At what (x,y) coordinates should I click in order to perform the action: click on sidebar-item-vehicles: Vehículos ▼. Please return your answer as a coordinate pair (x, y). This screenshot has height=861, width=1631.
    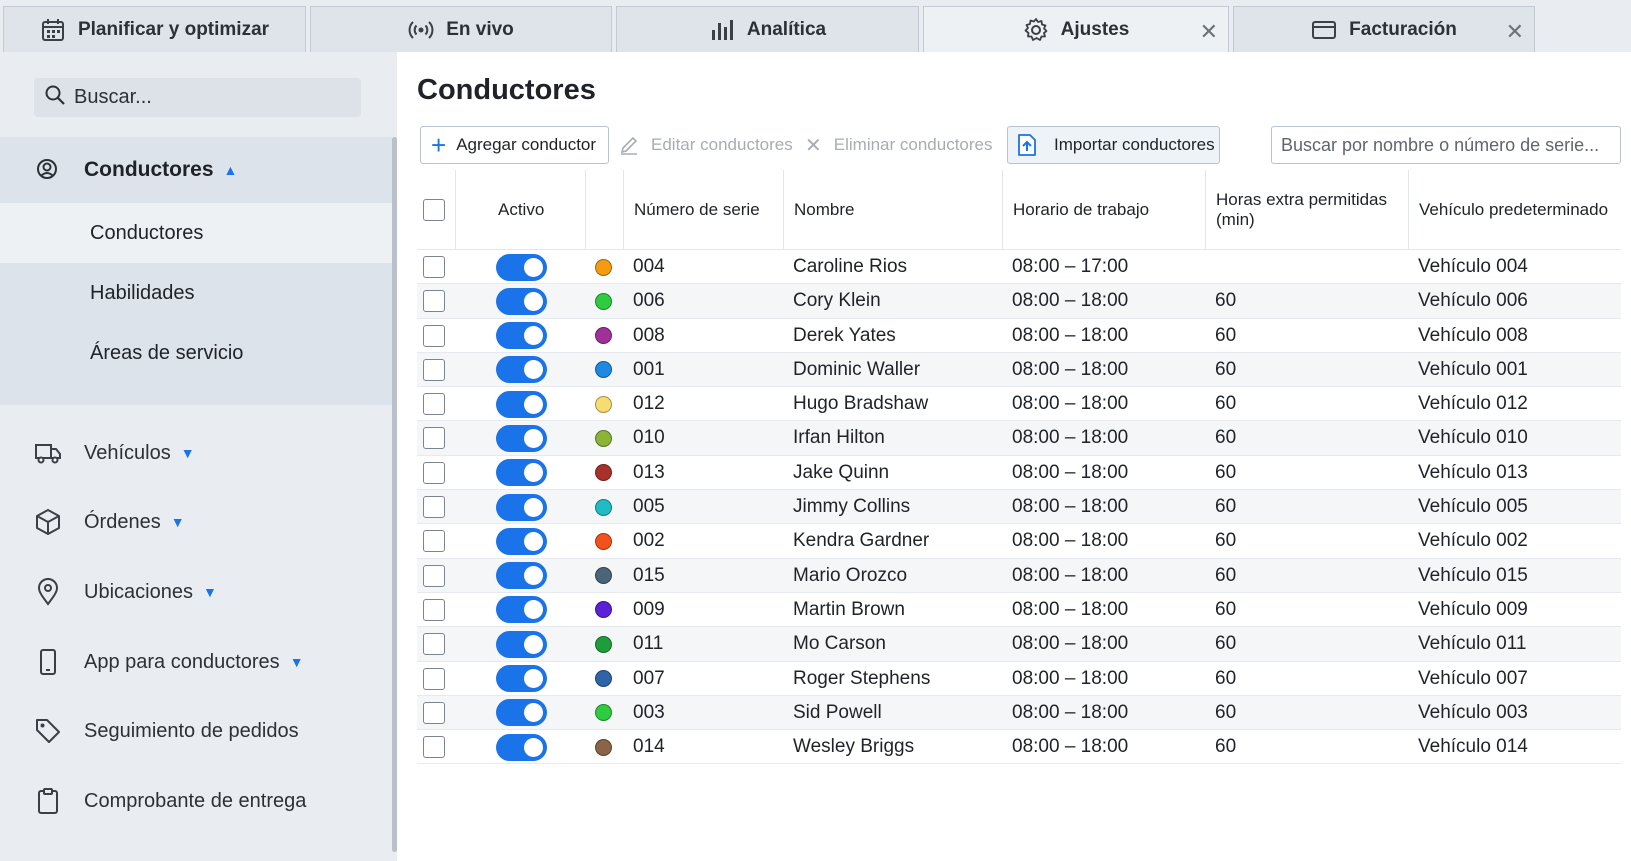
    Looking at the image, I should click on (196, 453).